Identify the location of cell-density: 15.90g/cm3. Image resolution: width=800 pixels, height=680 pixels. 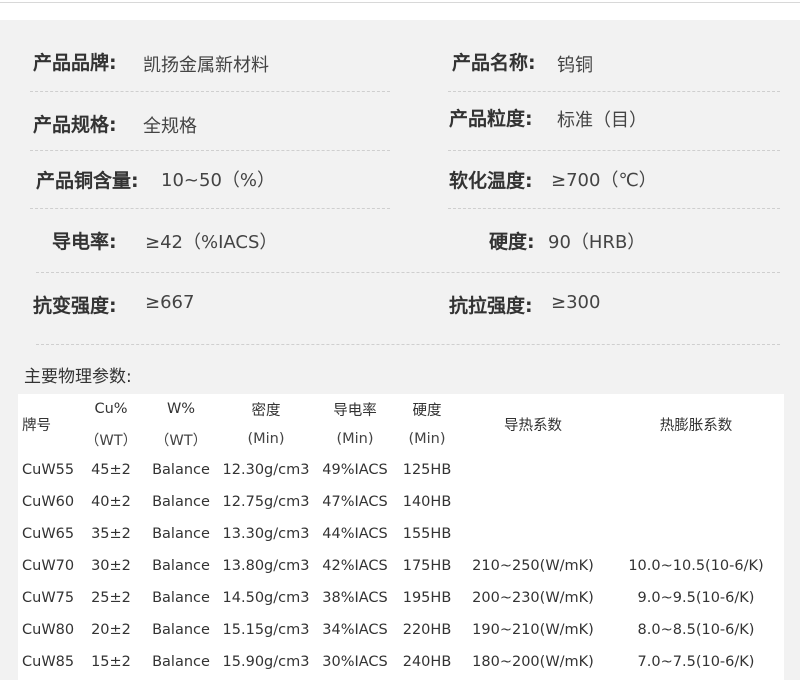
(266, 662).